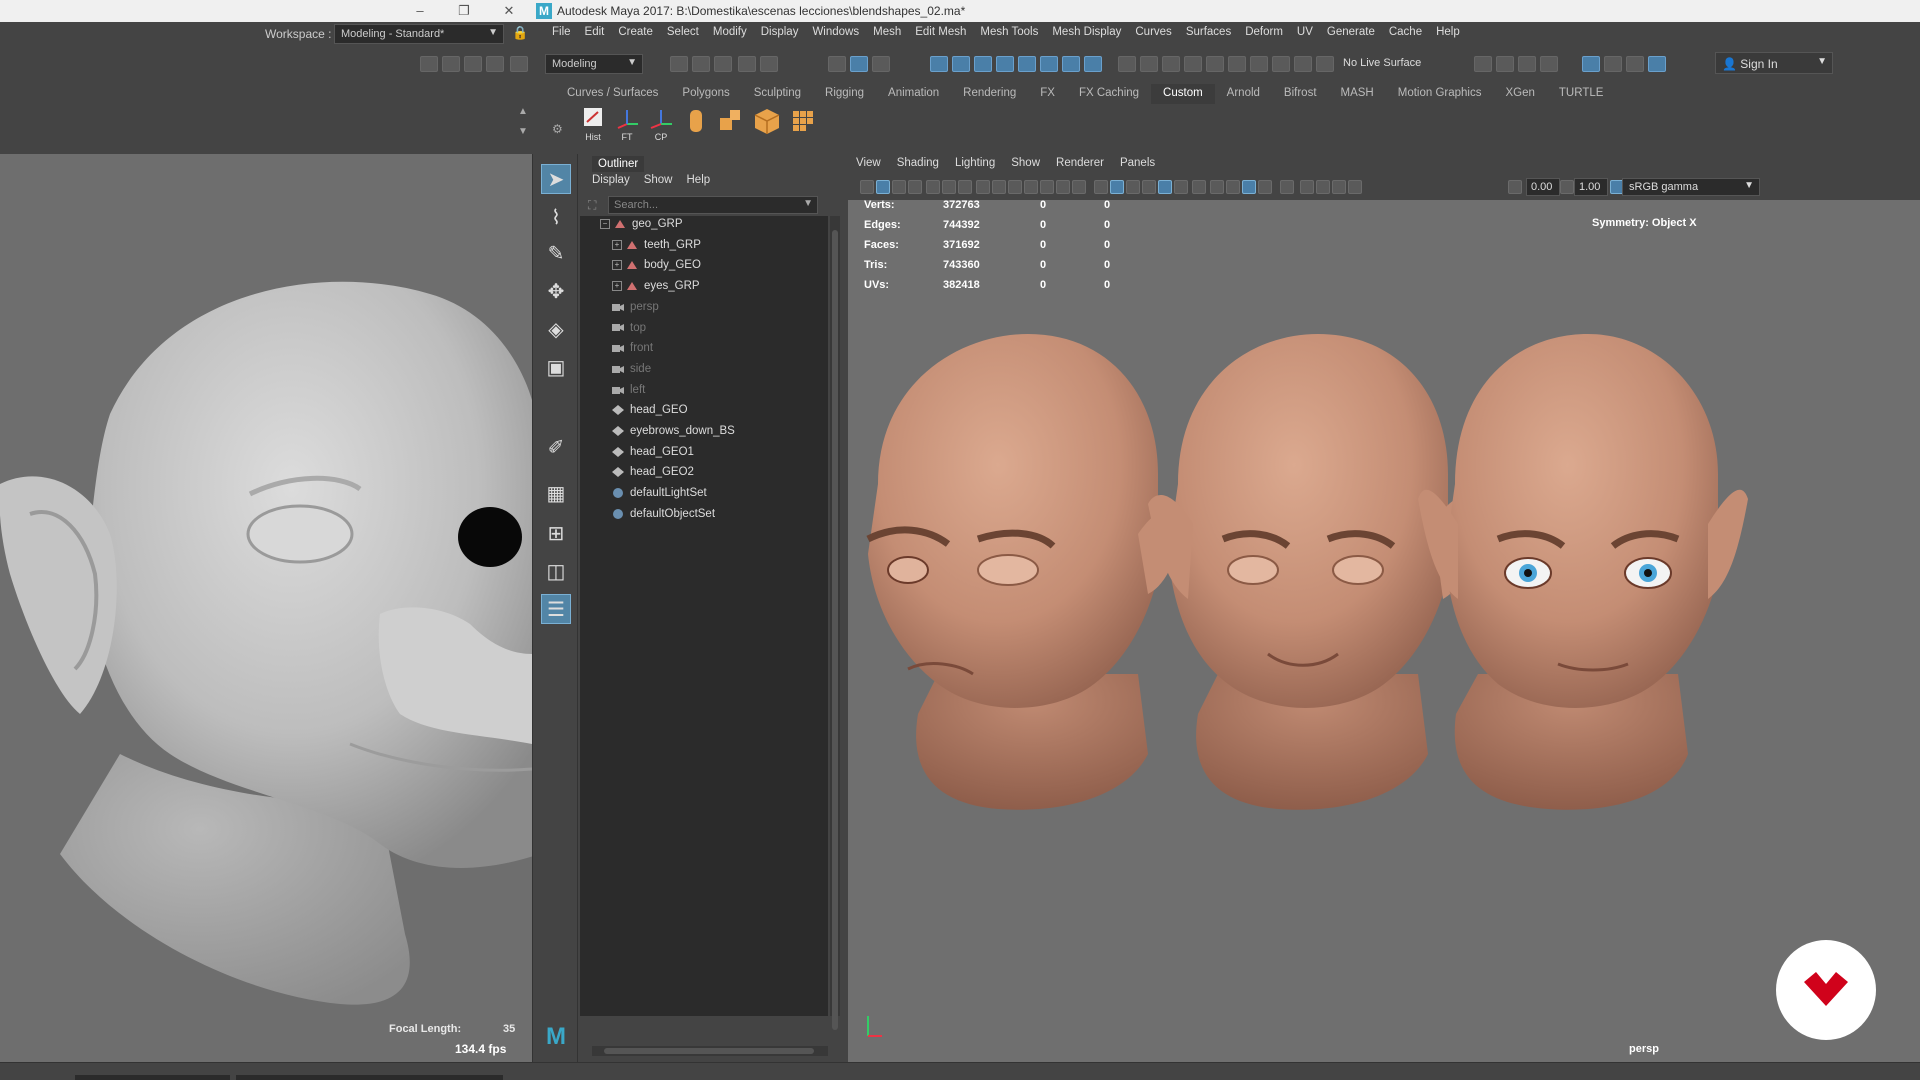  Describe the element at coordinates (1009, 32) in the screenshot. I see `menu-mesh-tools: Mesh Tools` at that location.